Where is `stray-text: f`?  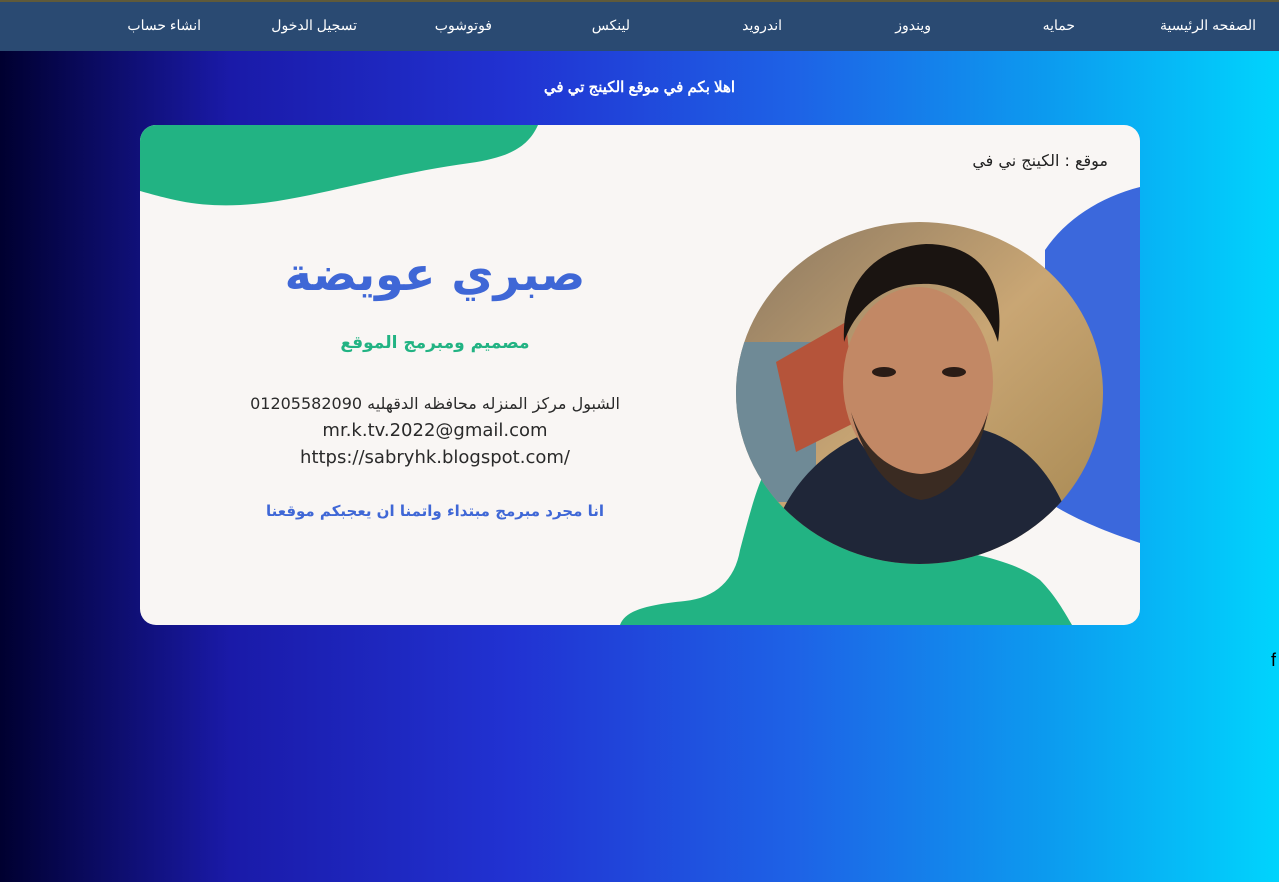 stray-text: f is located at coordinates (1274, 660).